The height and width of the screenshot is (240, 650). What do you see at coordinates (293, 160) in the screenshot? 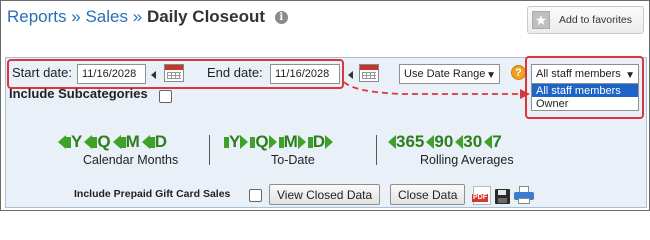
I see `to-date-label: To-Date` at bounding box center [293, 160].